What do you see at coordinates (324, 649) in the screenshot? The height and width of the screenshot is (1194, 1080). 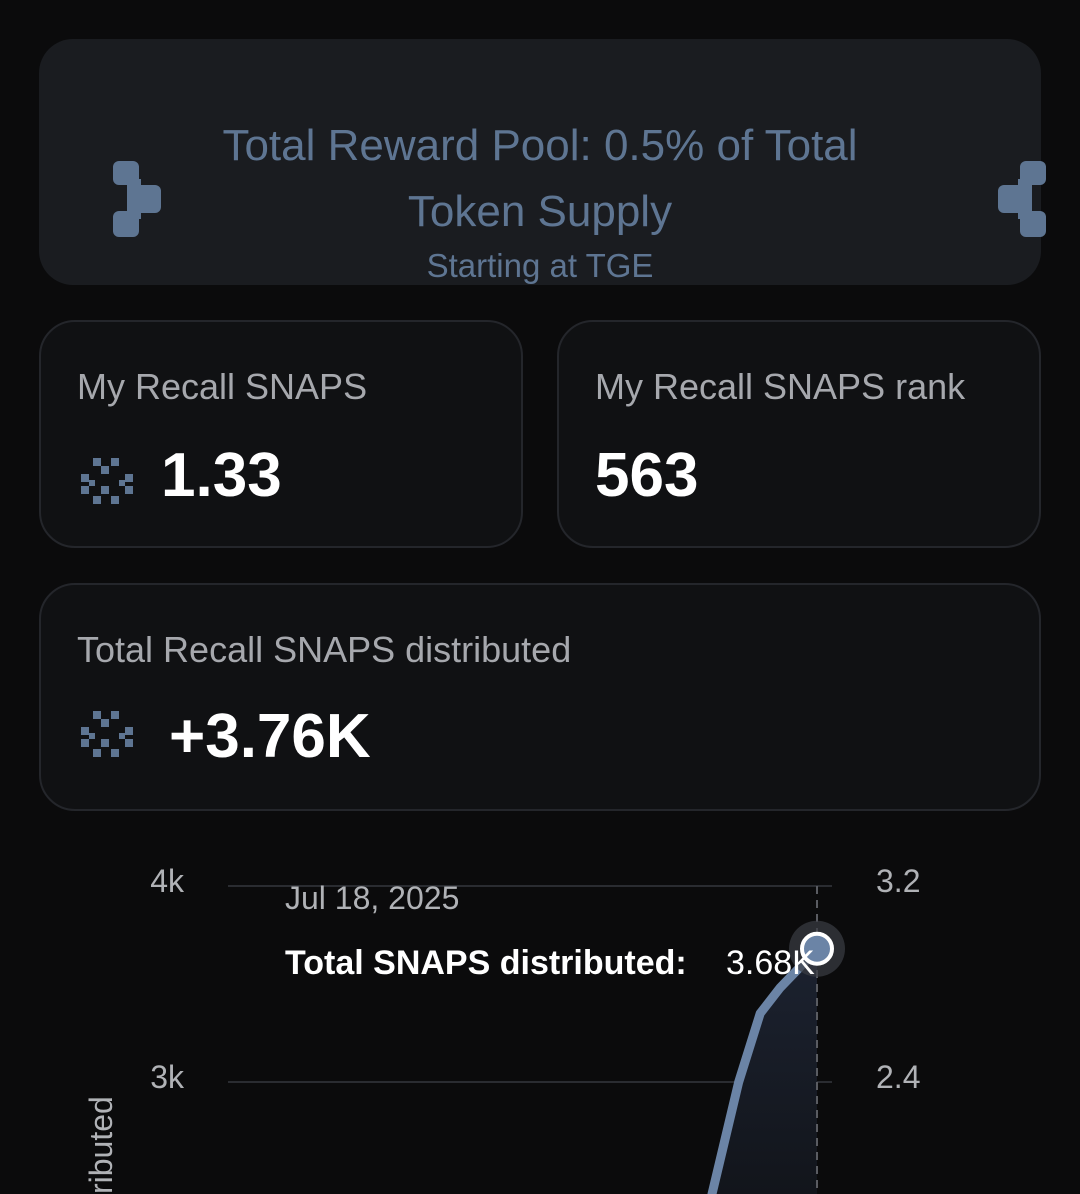 I see `total-distributed-label: Total Recall SNAPS distributed` at bounding box center [324, 649].